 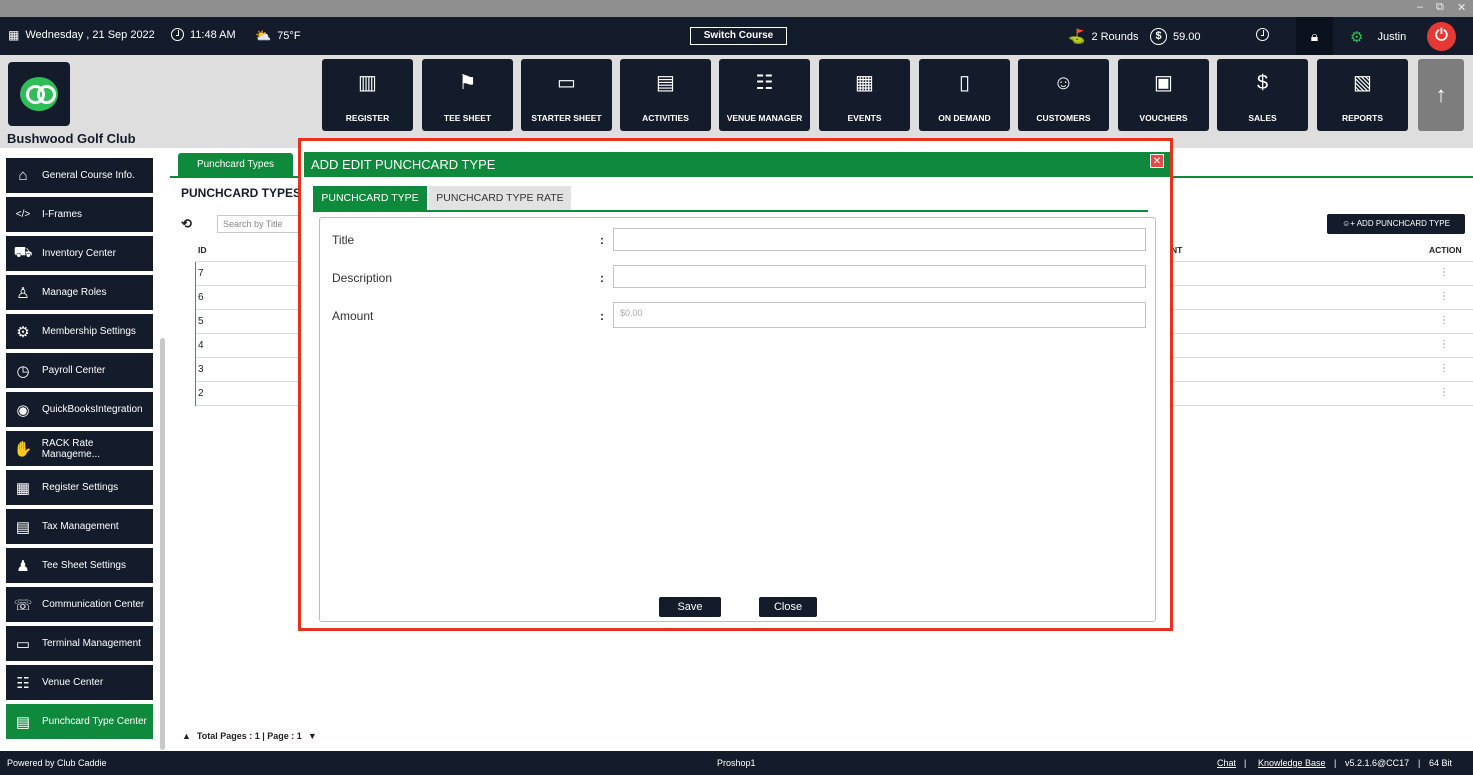 I want to click on search-input: Search by Title, so click(x=259, y=224).